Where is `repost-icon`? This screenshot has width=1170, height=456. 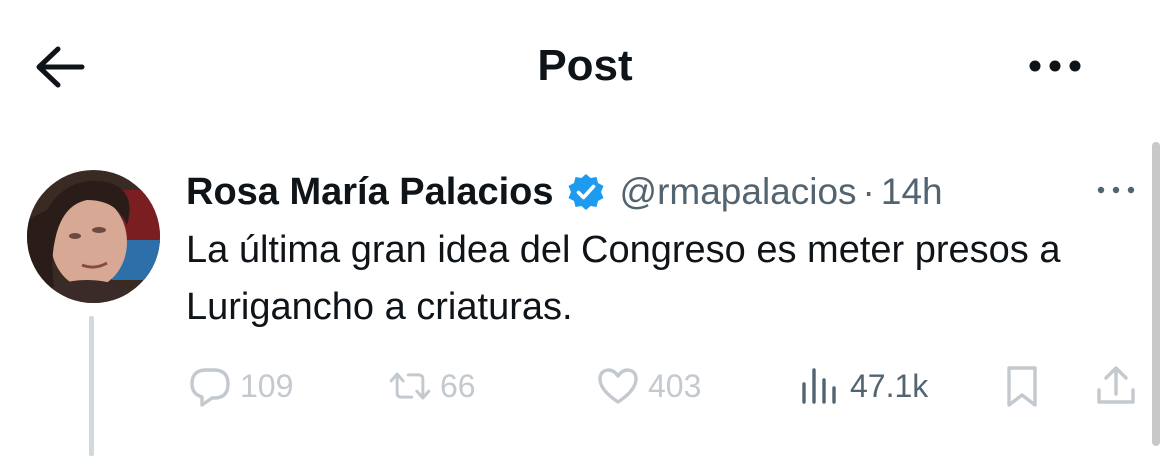
repost-icon is located at coordinates (410, 386).